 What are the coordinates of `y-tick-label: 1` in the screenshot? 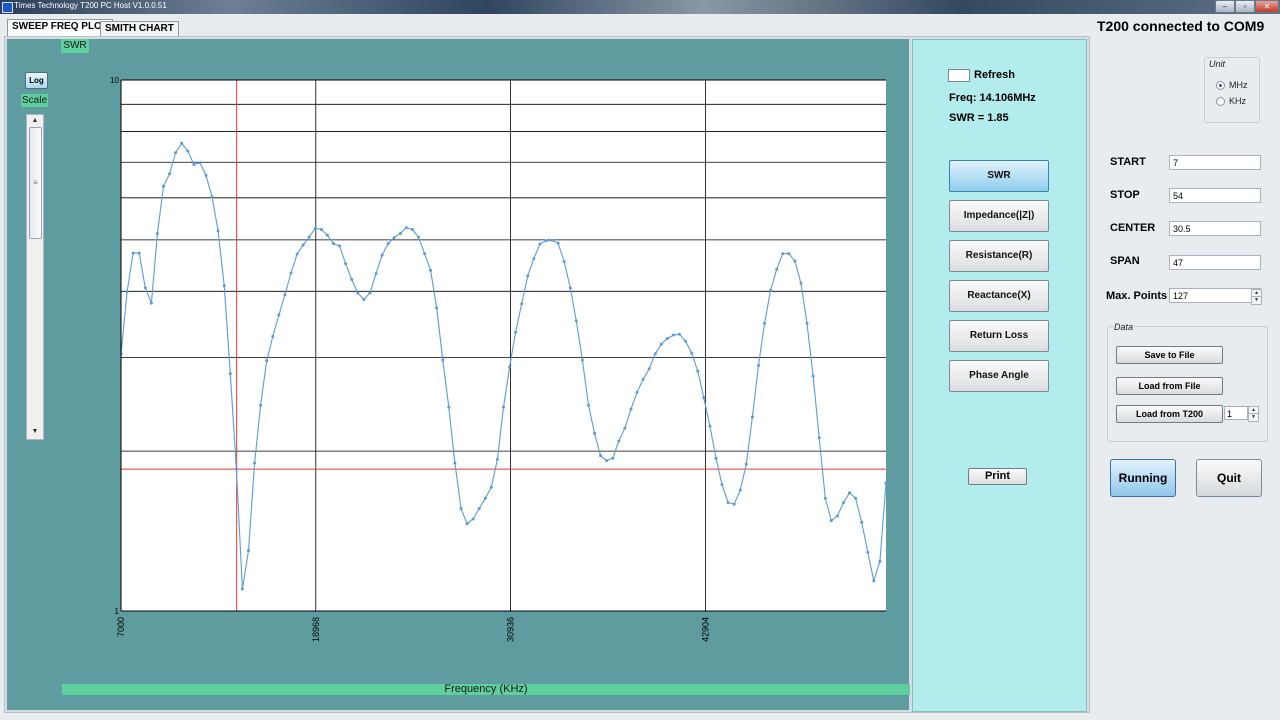 It's located at (117, 611).